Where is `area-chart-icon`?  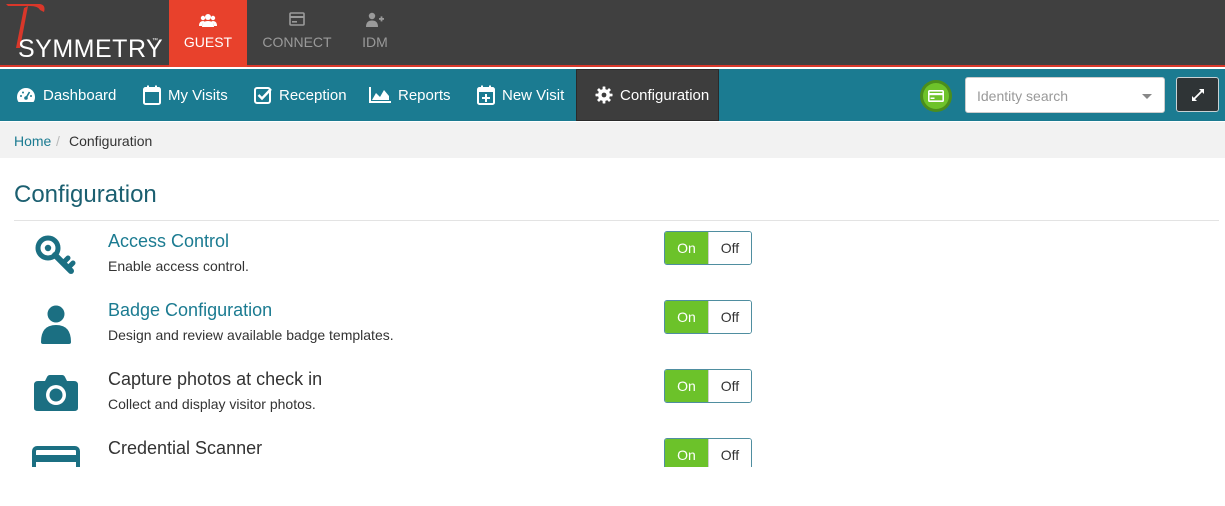
area-chart-icon is located at coordinates (380, 95).